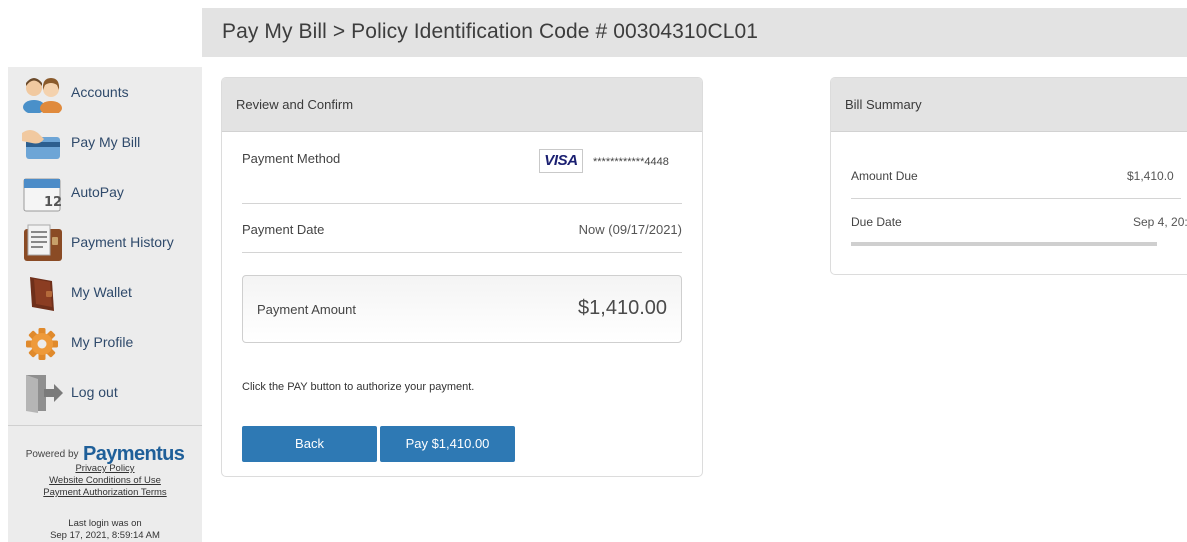 This screenshot has width=1187, height=542. Describe the element at coordinates (105, 535) in the screenshot. I see `last-login-value: Sep 17, 2021, 8:59:14 AM` at that location.